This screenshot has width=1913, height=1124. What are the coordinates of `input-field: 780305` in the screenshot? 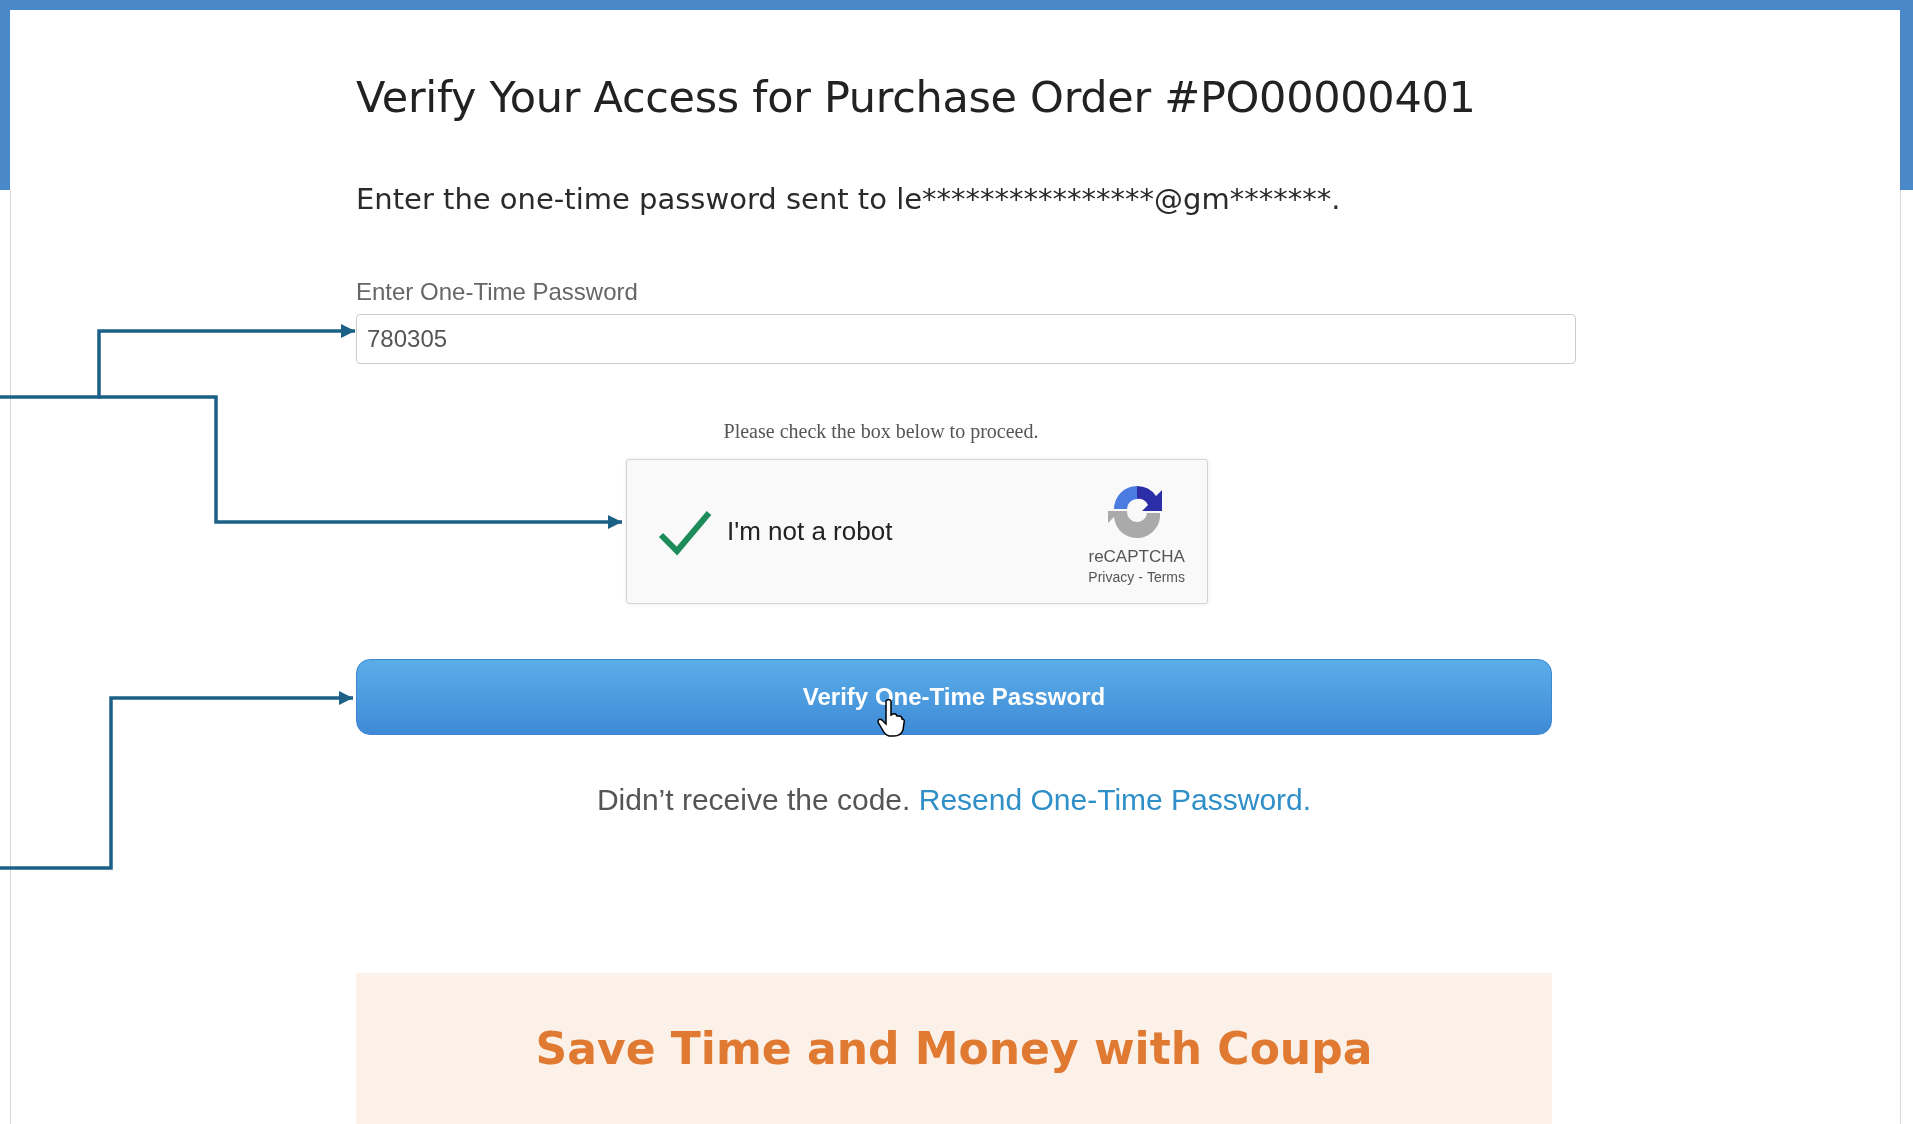 It's located at (966, 339).